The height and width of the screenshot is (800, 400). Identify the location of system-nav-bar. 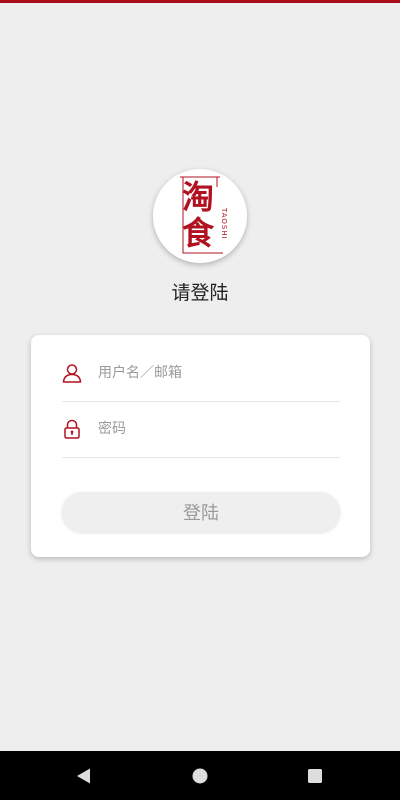
(200, 775).